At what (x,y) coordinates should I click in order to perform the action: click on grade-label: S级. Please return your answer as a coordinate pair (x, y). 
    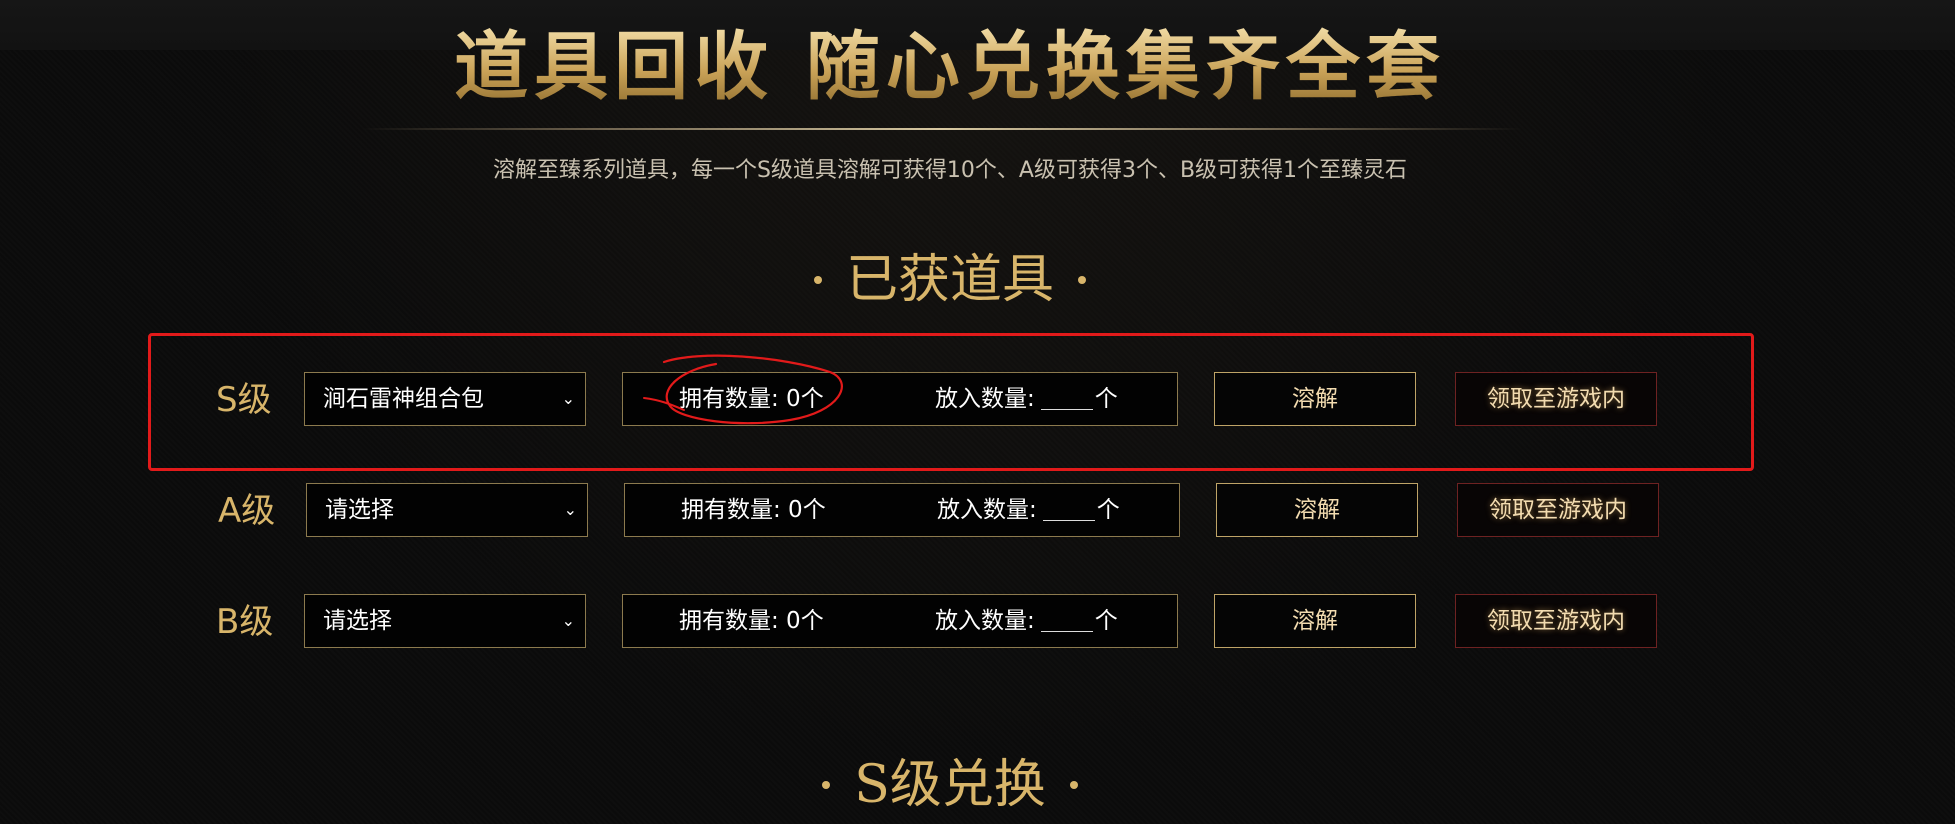
    Looking at the image, I should click on (244, 400).